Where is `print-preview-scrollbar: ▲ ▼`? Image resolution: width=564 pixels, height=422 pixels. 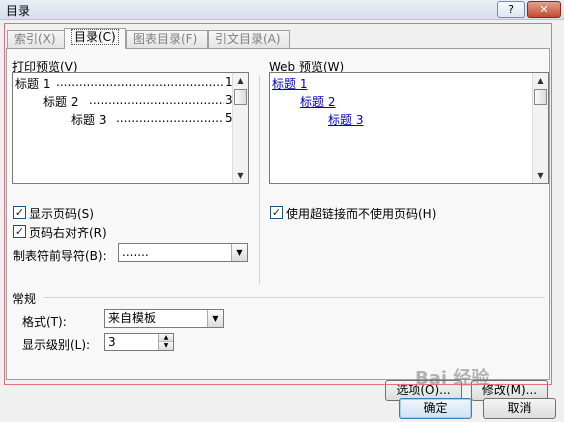 print-preview-scrollbar: ▲ ▼ is located at coordinates (240, 128).